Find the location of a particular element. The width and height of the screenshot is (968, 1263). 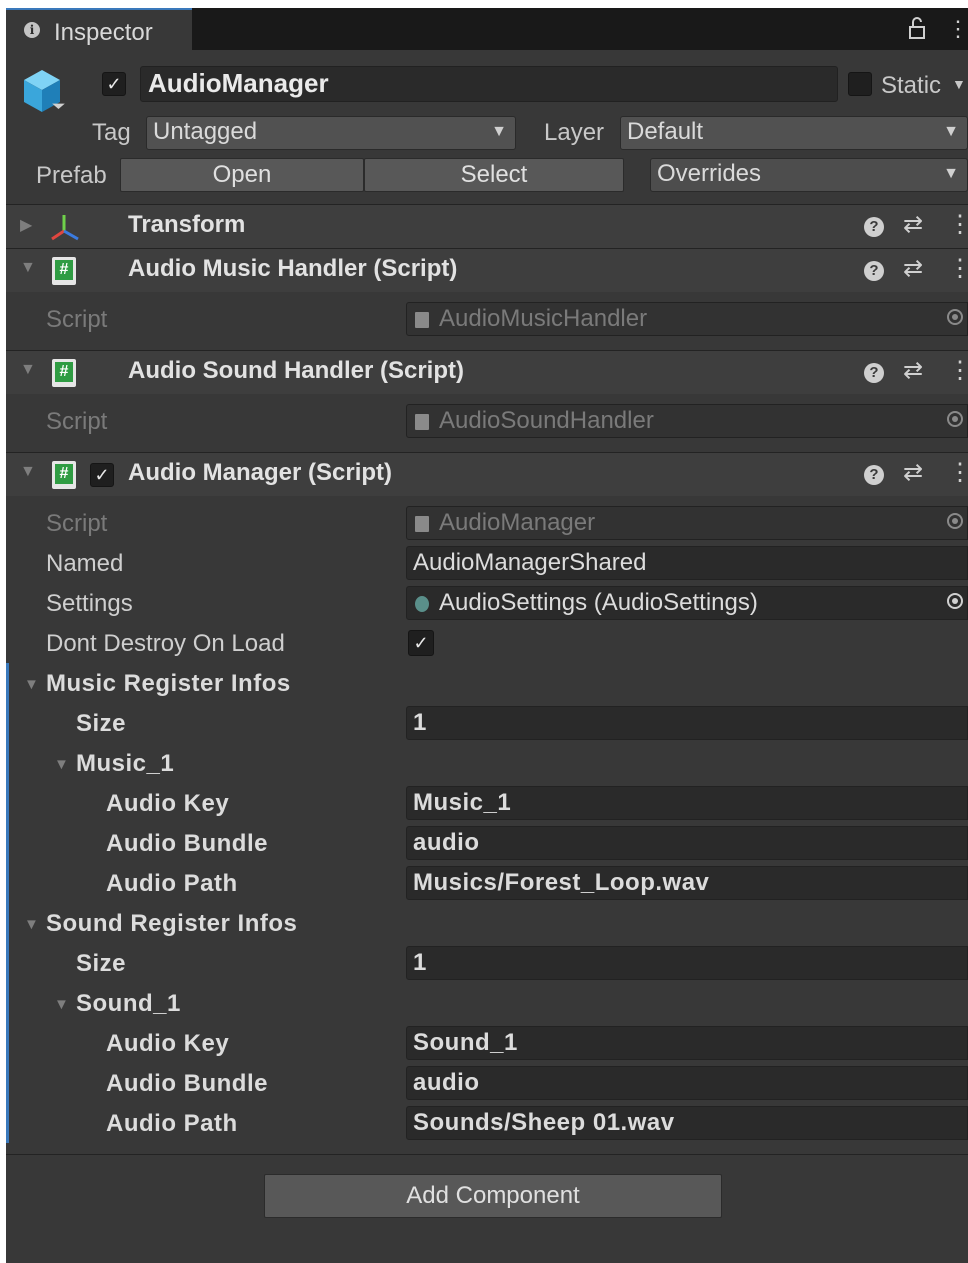

component-audio-sound-handler: ▼ # Audio Sound Handler (Script) ? ⇄ ⋮ is located at coordinates (487, 372).